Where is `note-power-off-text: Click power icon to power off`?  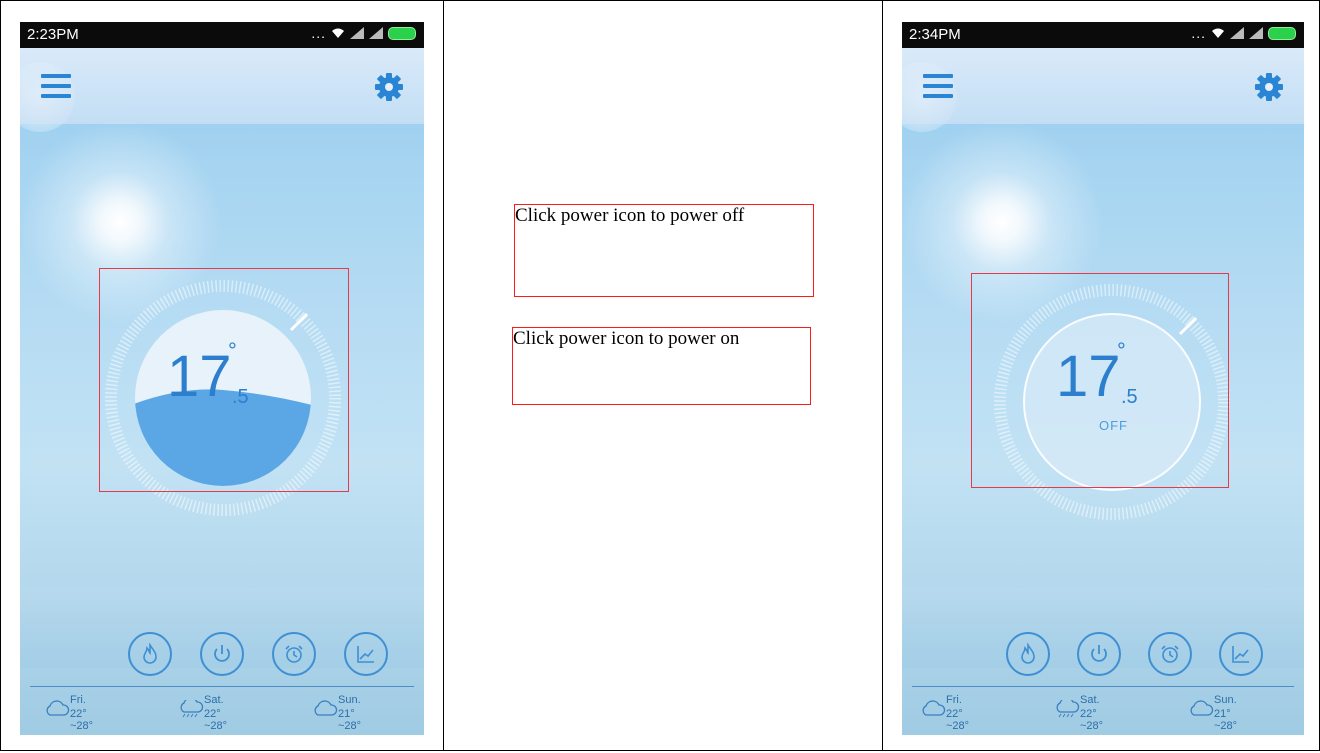 note-power-off-text: Click power icon to power off is located at coordinates (630, 215).